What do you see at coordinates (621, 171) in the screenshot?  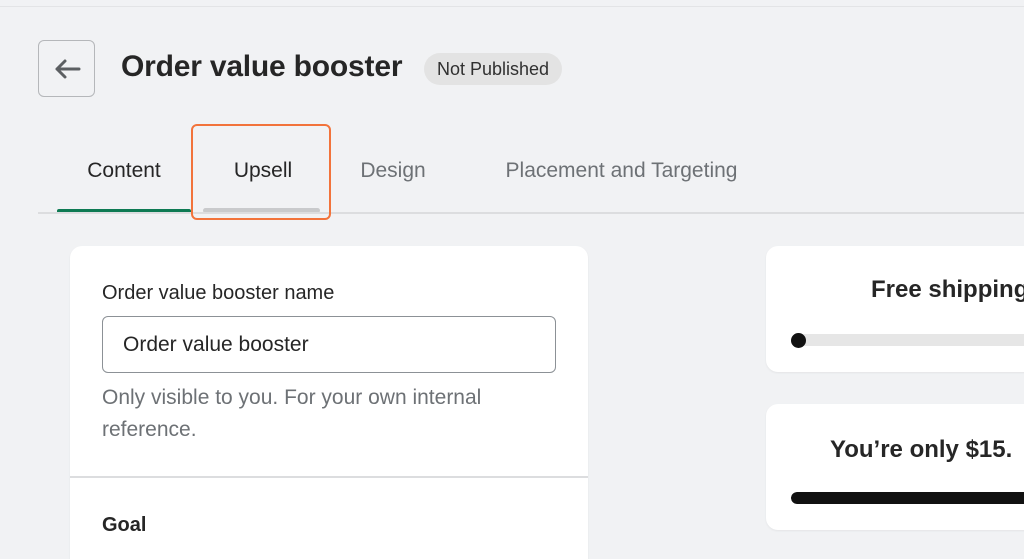 I see `tab-placement-and-targeting: Placement and Targeting` at bounding box center [621, 171].